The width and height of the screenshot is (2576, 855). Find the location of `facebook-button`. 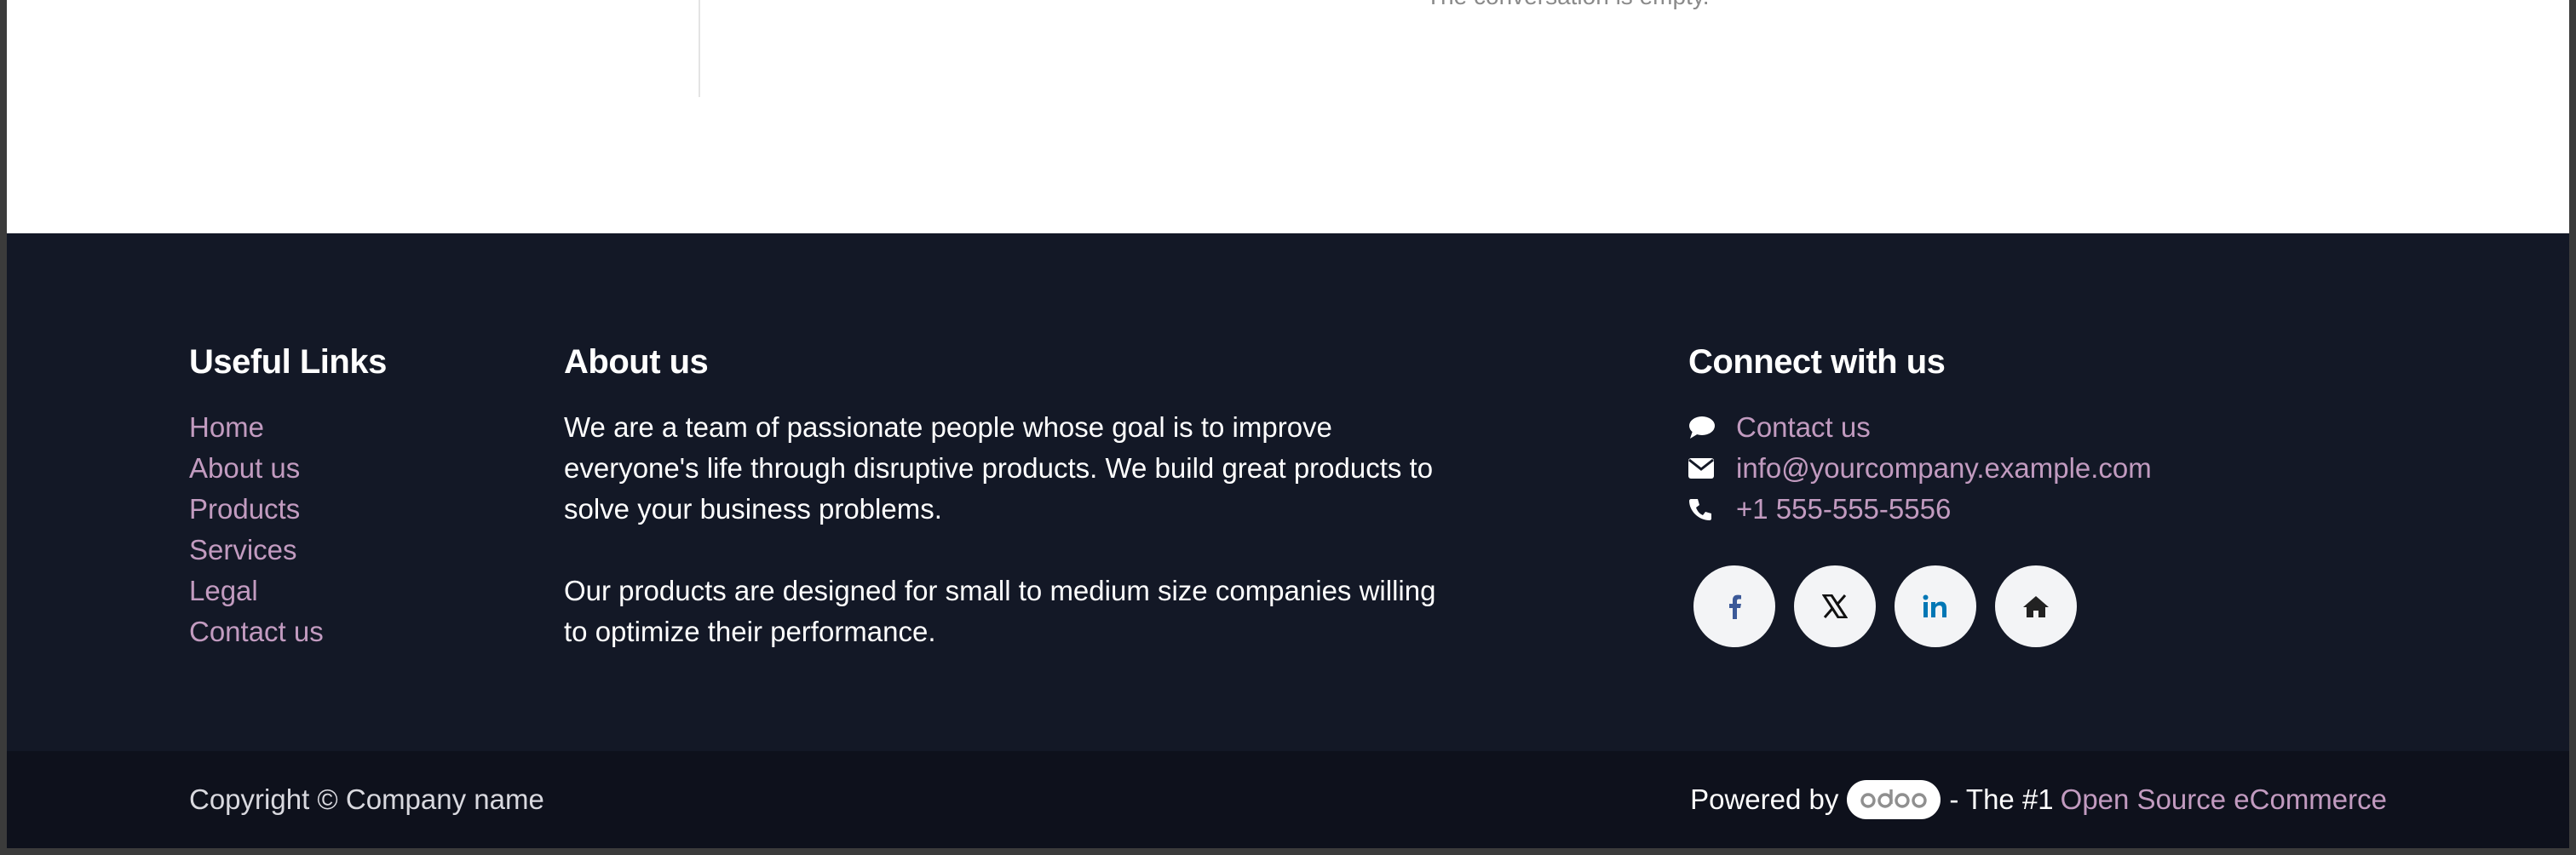

facebook-button is located at coordinates (1734, 606).